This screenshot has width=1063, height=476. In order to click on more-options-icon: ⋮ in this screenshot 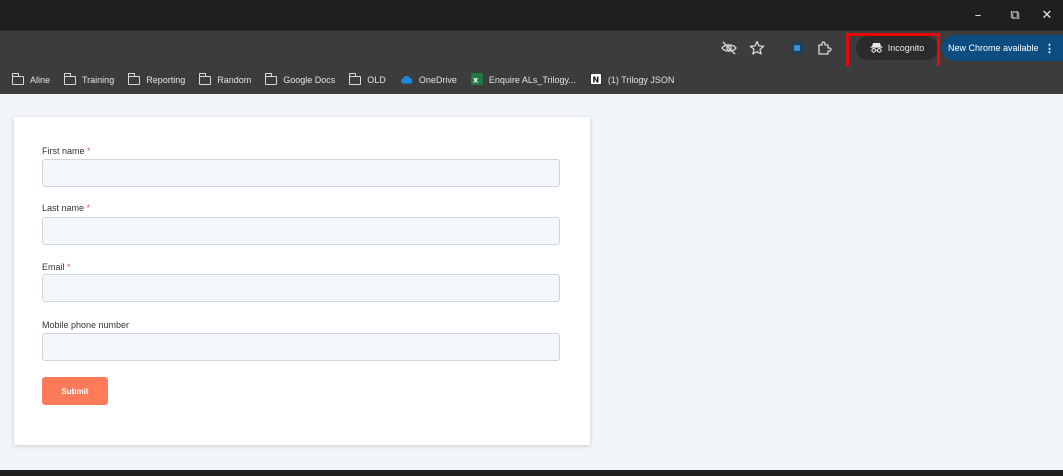, I will do `click(1049, 48)`.